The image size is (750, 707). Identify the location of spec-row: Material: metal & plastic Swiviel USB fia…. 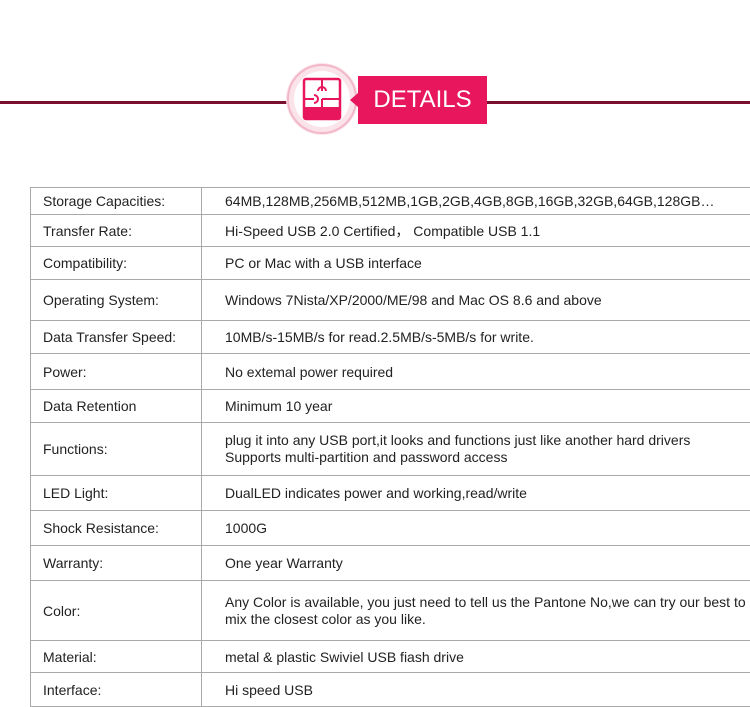
(390, 656).